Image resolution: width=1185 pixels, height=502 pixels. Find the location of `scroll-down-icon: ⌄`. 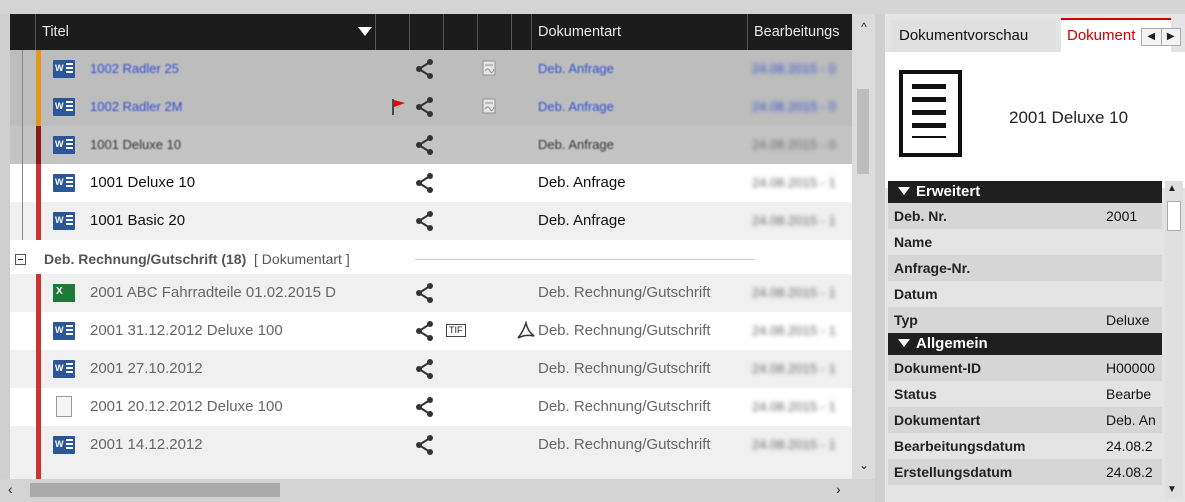

scroll-down-icon: ⌄ is located at coordinates (864, 465).